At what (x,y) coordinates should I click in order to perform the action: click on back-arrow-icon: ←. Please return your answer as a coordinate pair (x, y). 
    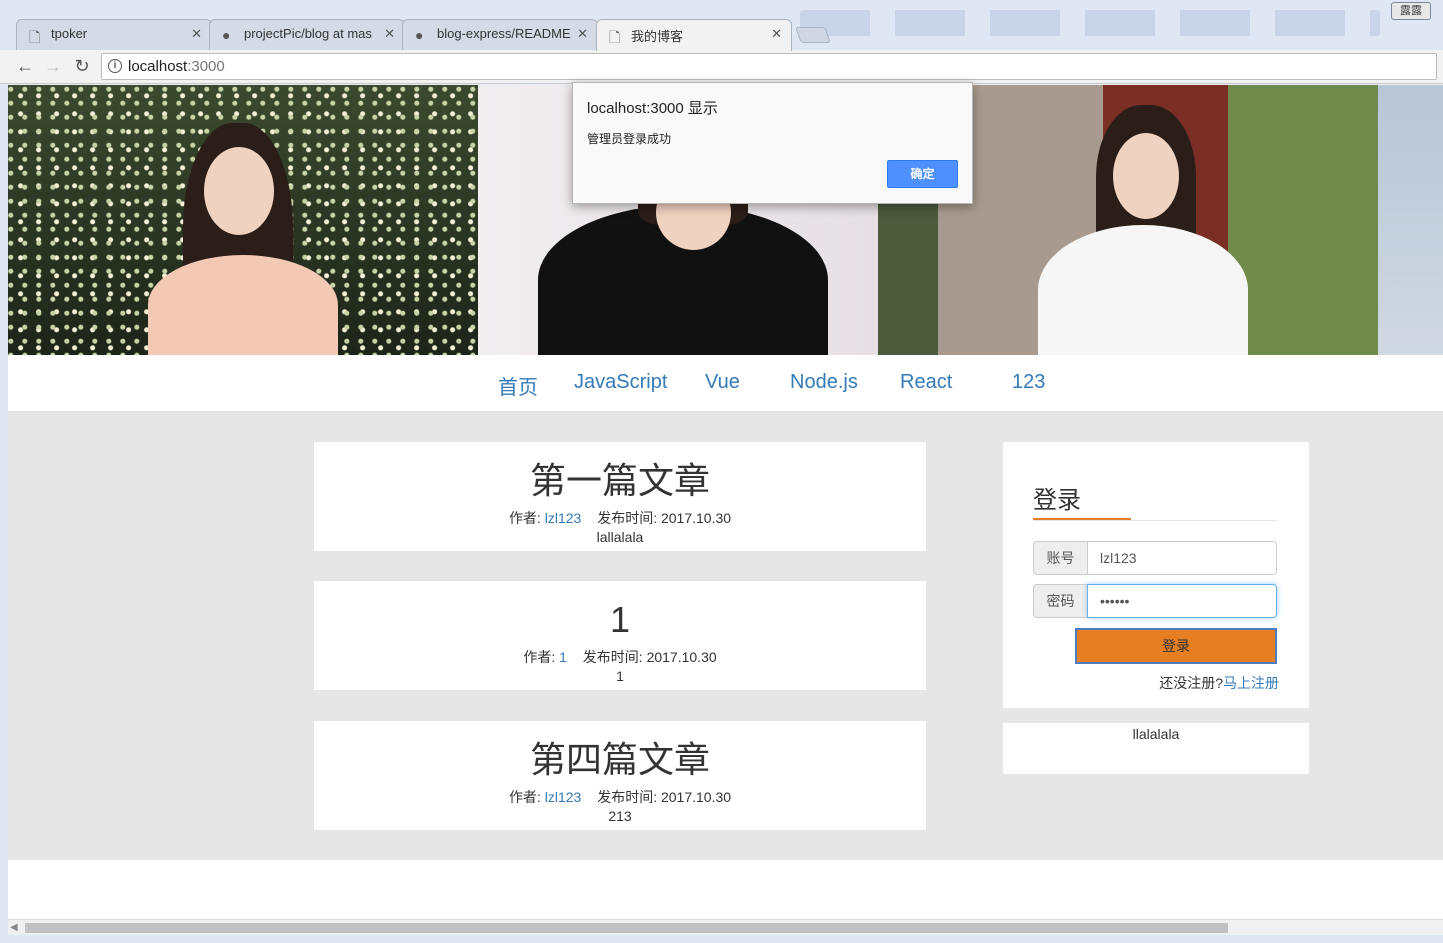
    Looking at the image, I should click on (25, 66).